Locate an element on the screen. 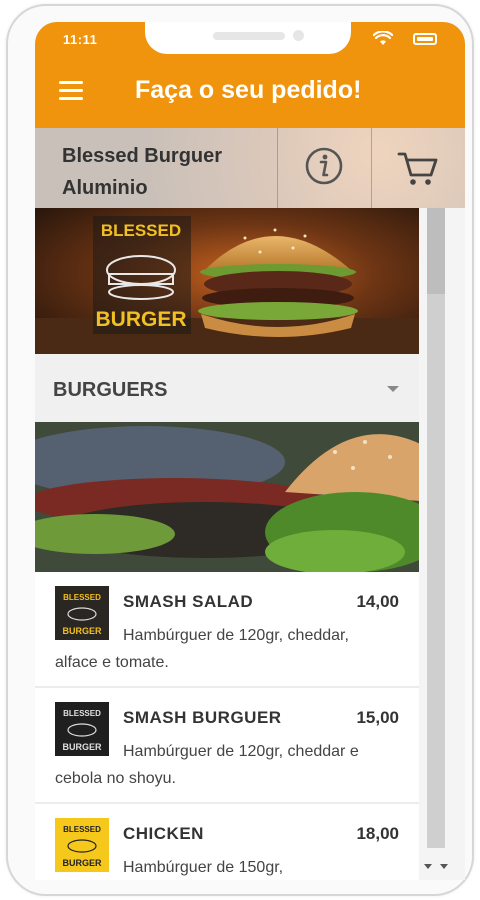  item-name: CHICKEN is located at coordinates (163, 833).